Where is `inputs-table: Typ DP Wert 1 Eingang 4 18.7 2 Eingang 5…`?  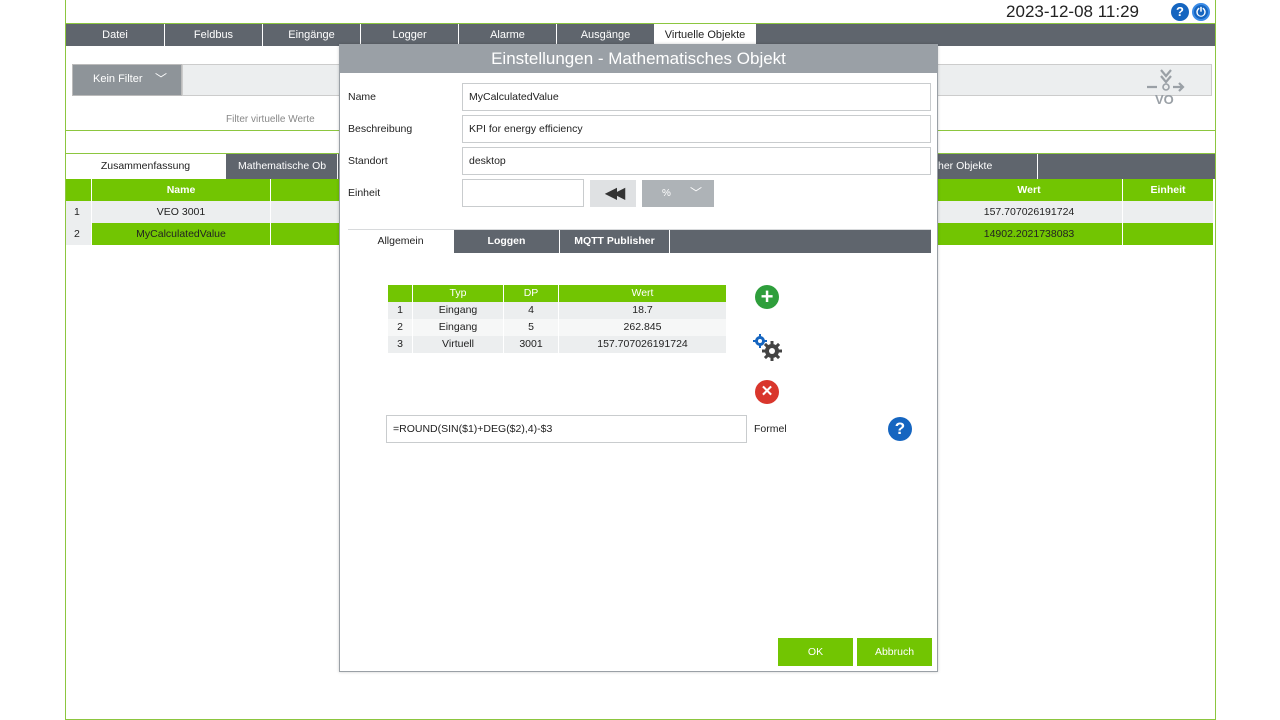 inputs-table: Typ DP Wert 1 Eingang 4 18.7 2 Eingang 5… is located at coordinates (557, 319).